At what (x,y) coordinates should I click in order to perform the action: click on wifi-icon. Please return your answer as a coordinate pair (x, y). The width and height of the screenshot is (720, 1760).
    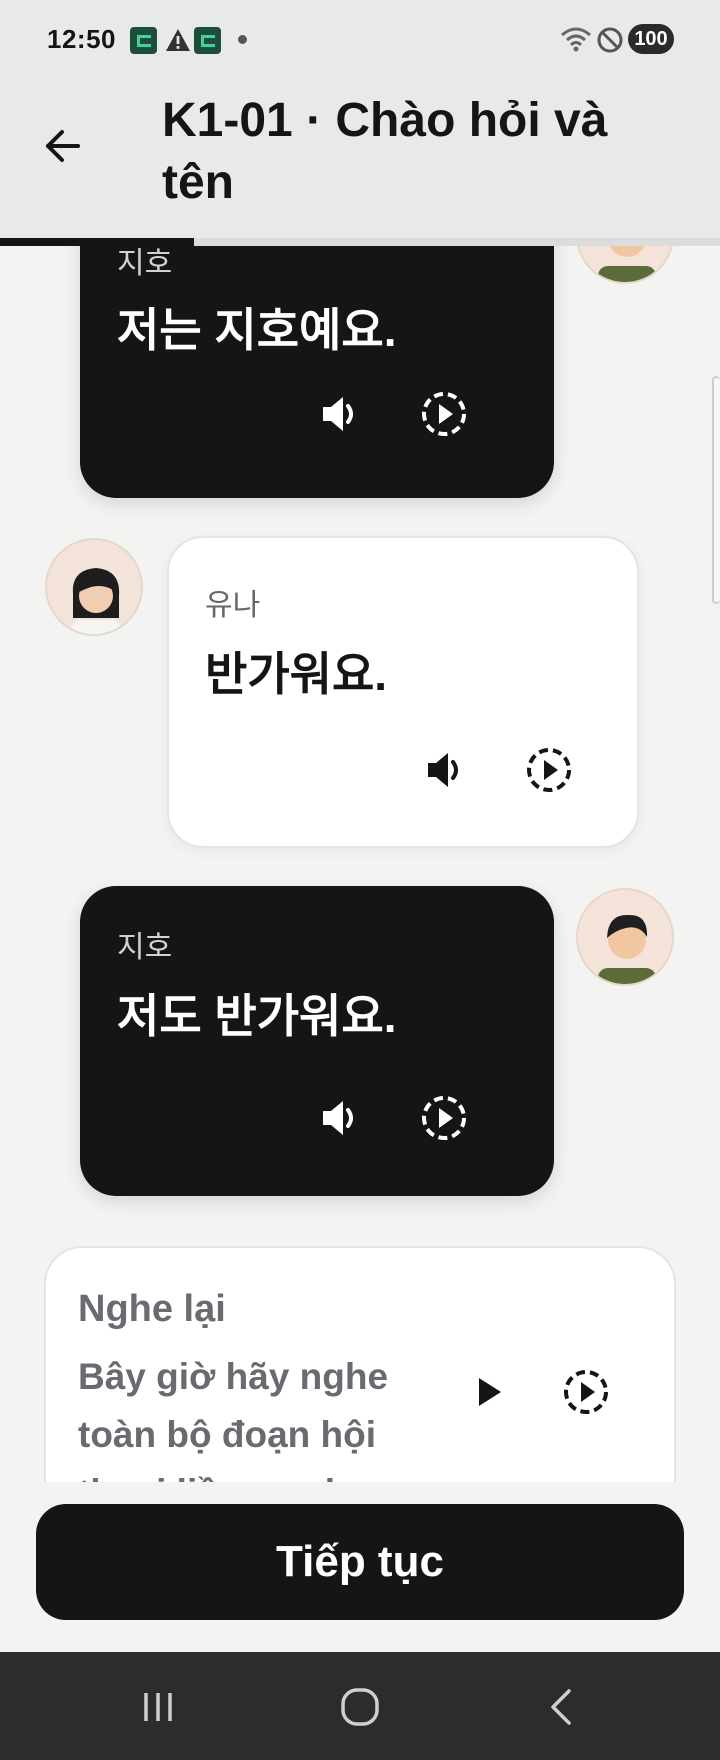
    Looking at the image, I should click on (576, 39).